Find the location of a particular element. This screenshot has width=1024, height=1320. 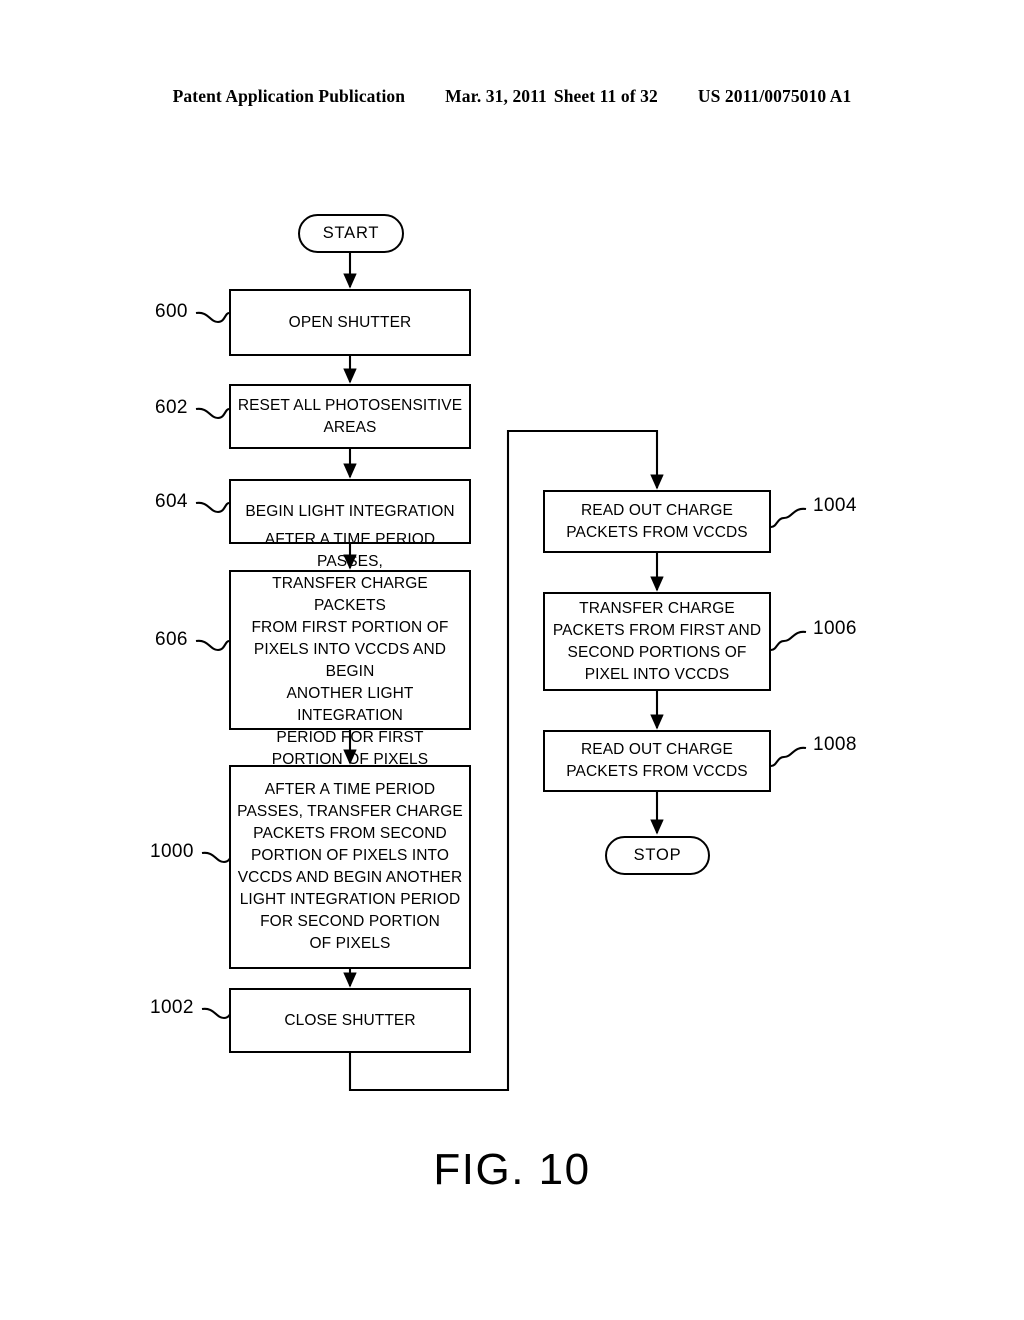

refnum-1006: 1006 is located at coordinates (835, 628).